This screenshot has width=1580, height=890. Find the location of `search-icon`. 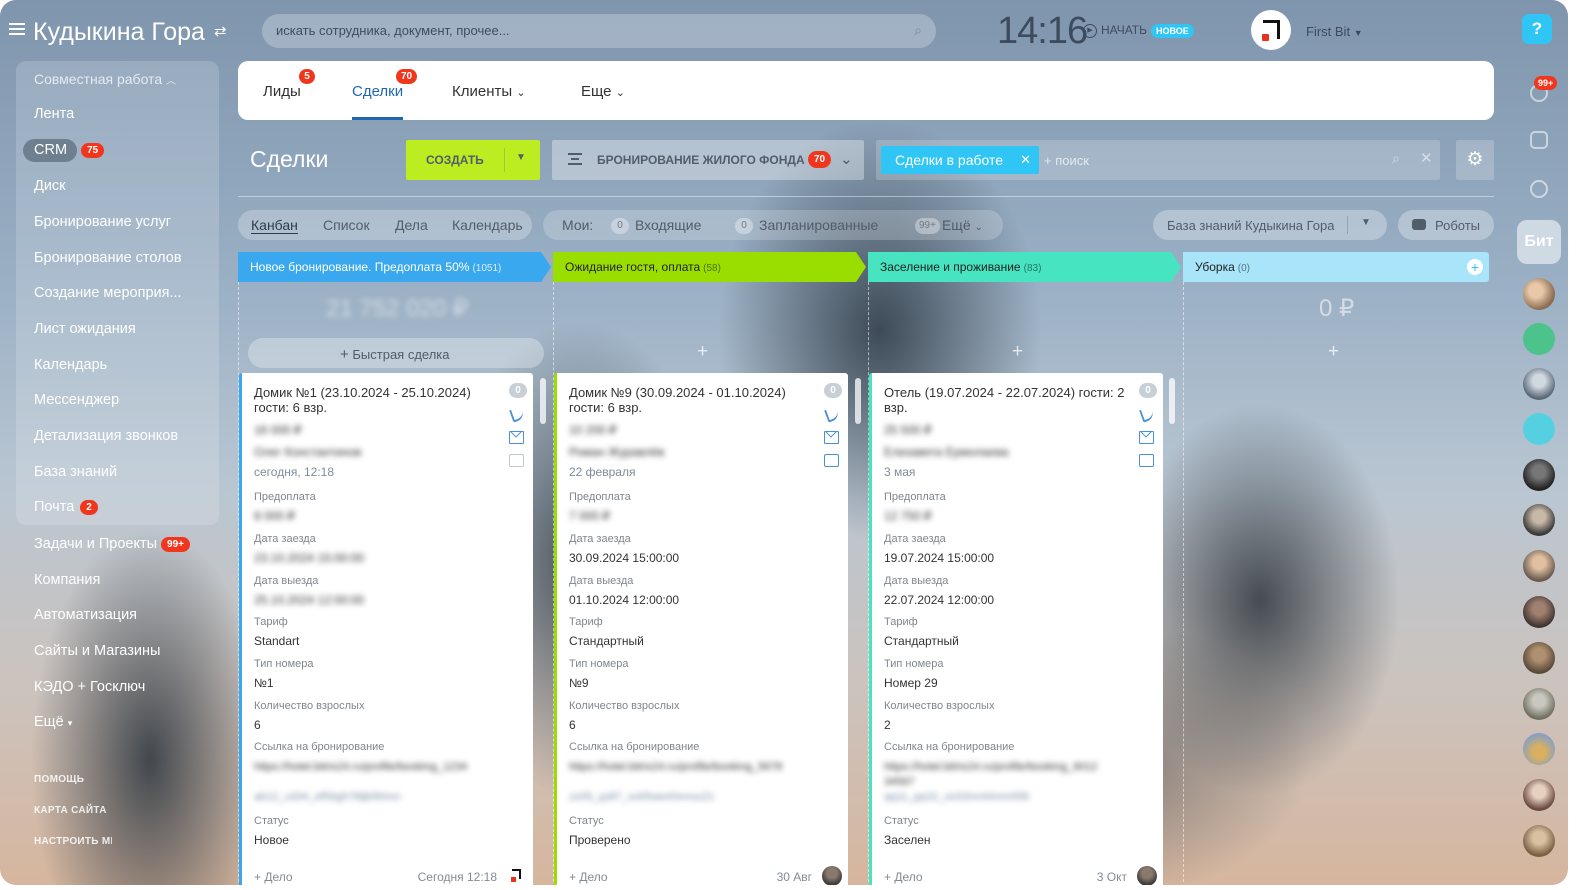

search-icon is located at coordinates (1539, 189).